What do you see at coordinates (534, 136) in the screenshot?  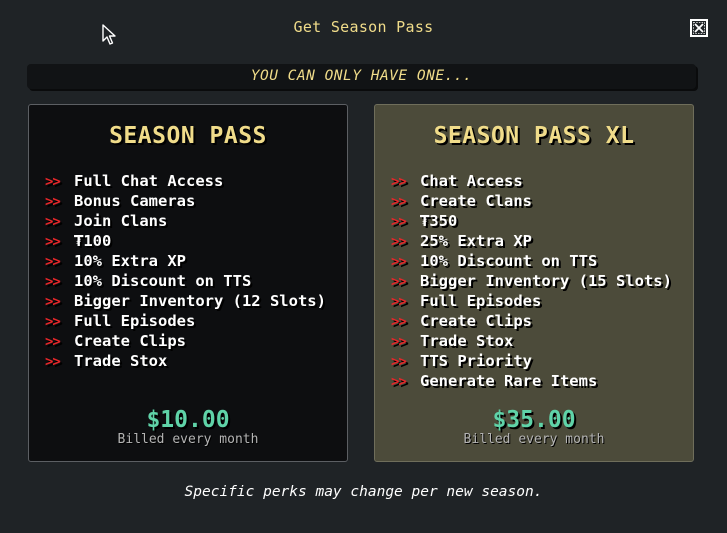 I see `plan-title: SEASON PASS XL` at bounding box center [534, 136].